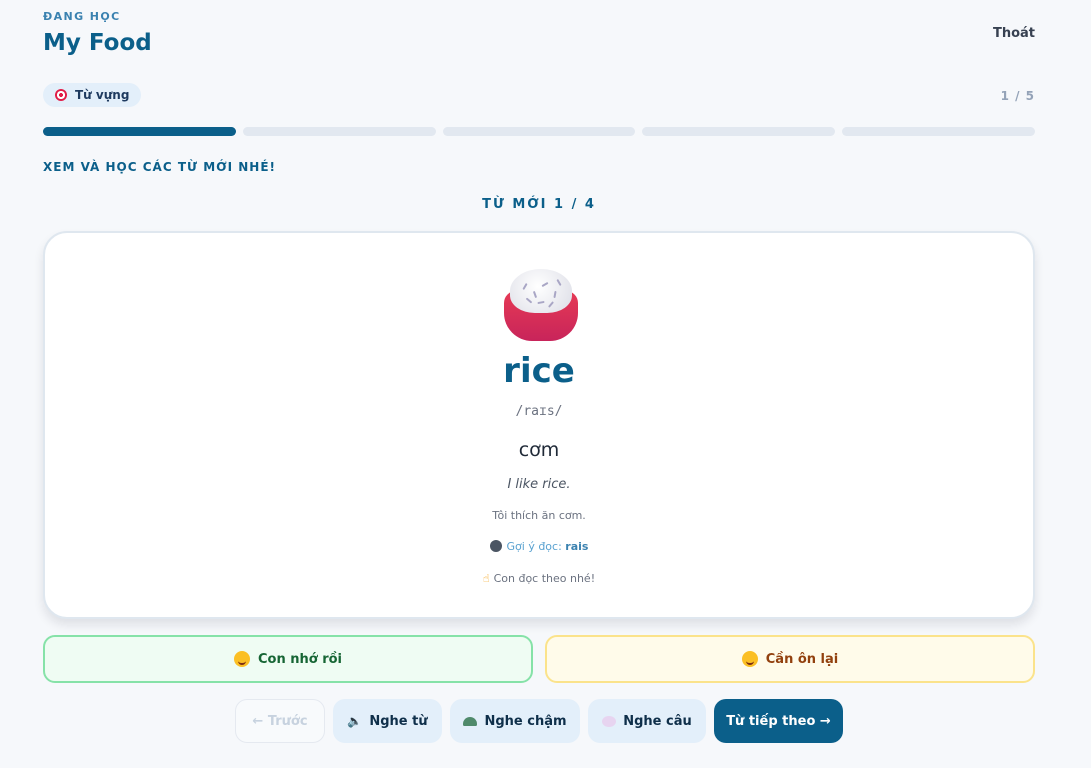  What do you see at coordinates (525, 721) in the screenshot?
I see `listen-slow-label: Nghe chậm` at bounding box center [525, 721].